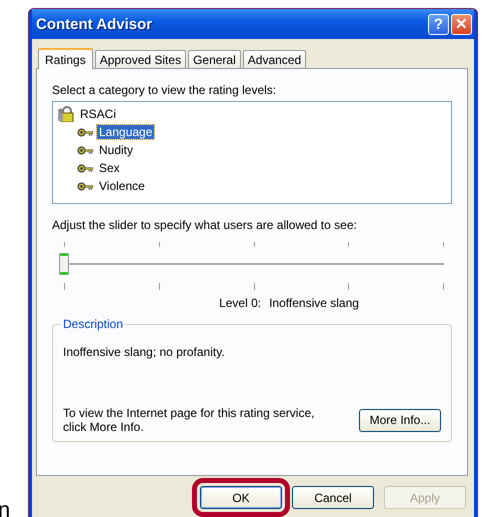 The image size is (486, 517). What do you see at coordinates (314, 303) in the screenshot?
I see `level-text: Inoffensive slang` at bounding box center [314, 303].